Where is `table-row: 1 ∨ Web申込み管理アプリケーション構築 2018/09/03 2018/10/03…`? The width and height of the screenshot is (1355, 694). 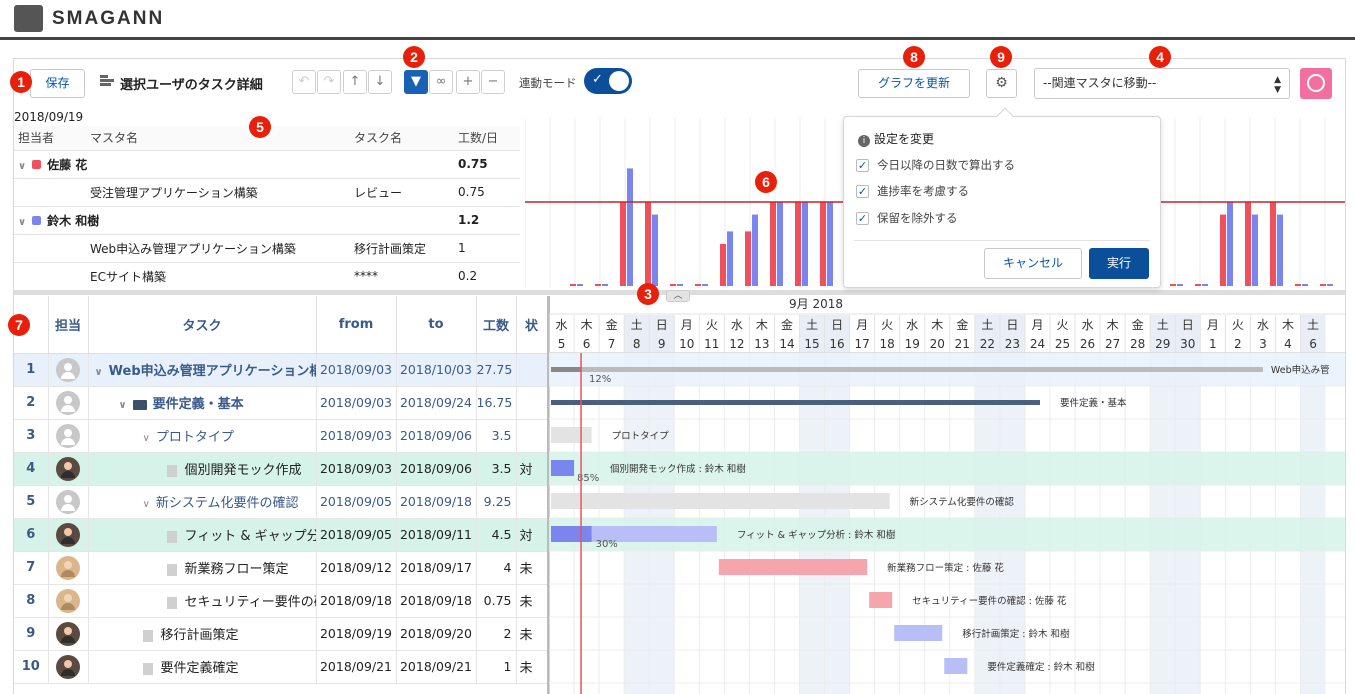 table-row: 1 ∨ Web申込み管理アプリケーション構築 2018/09/03 2018/10/03… is located at coordinates (281, 370).